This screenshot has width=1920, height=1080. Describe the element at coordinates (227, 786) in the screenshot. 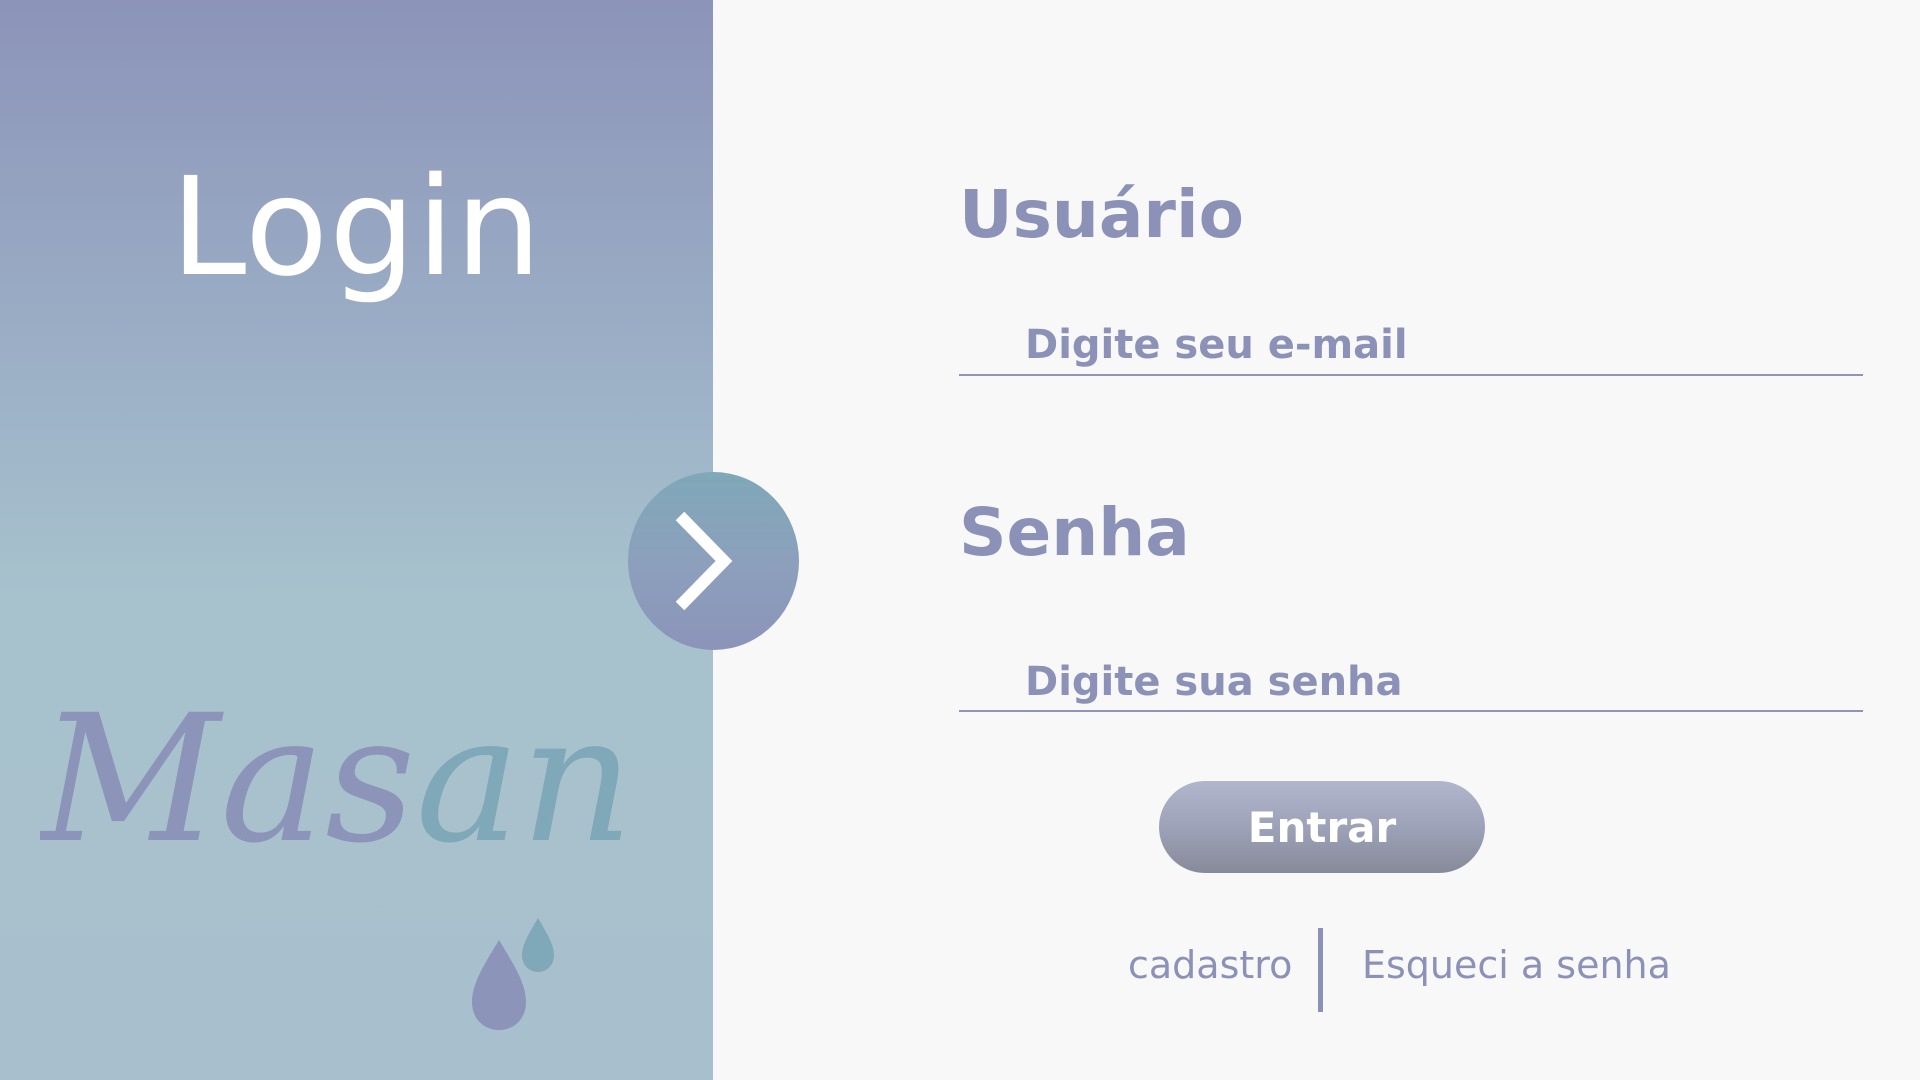

I see `logo-text-part-1: Mas` at that location.